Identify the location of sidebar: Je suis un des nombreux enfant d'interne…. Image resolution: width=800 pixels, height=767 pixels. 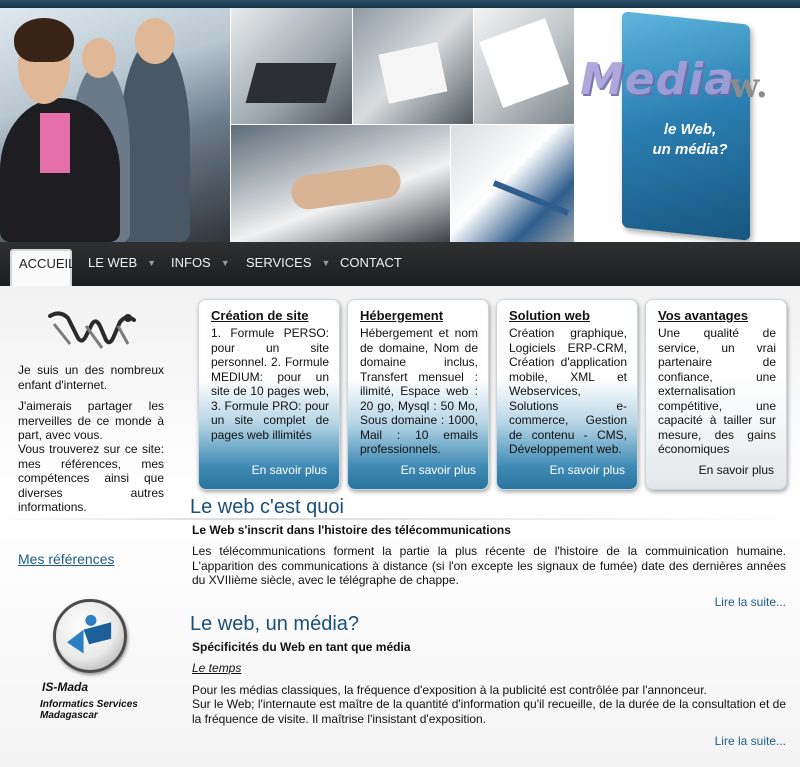
(92, 526).